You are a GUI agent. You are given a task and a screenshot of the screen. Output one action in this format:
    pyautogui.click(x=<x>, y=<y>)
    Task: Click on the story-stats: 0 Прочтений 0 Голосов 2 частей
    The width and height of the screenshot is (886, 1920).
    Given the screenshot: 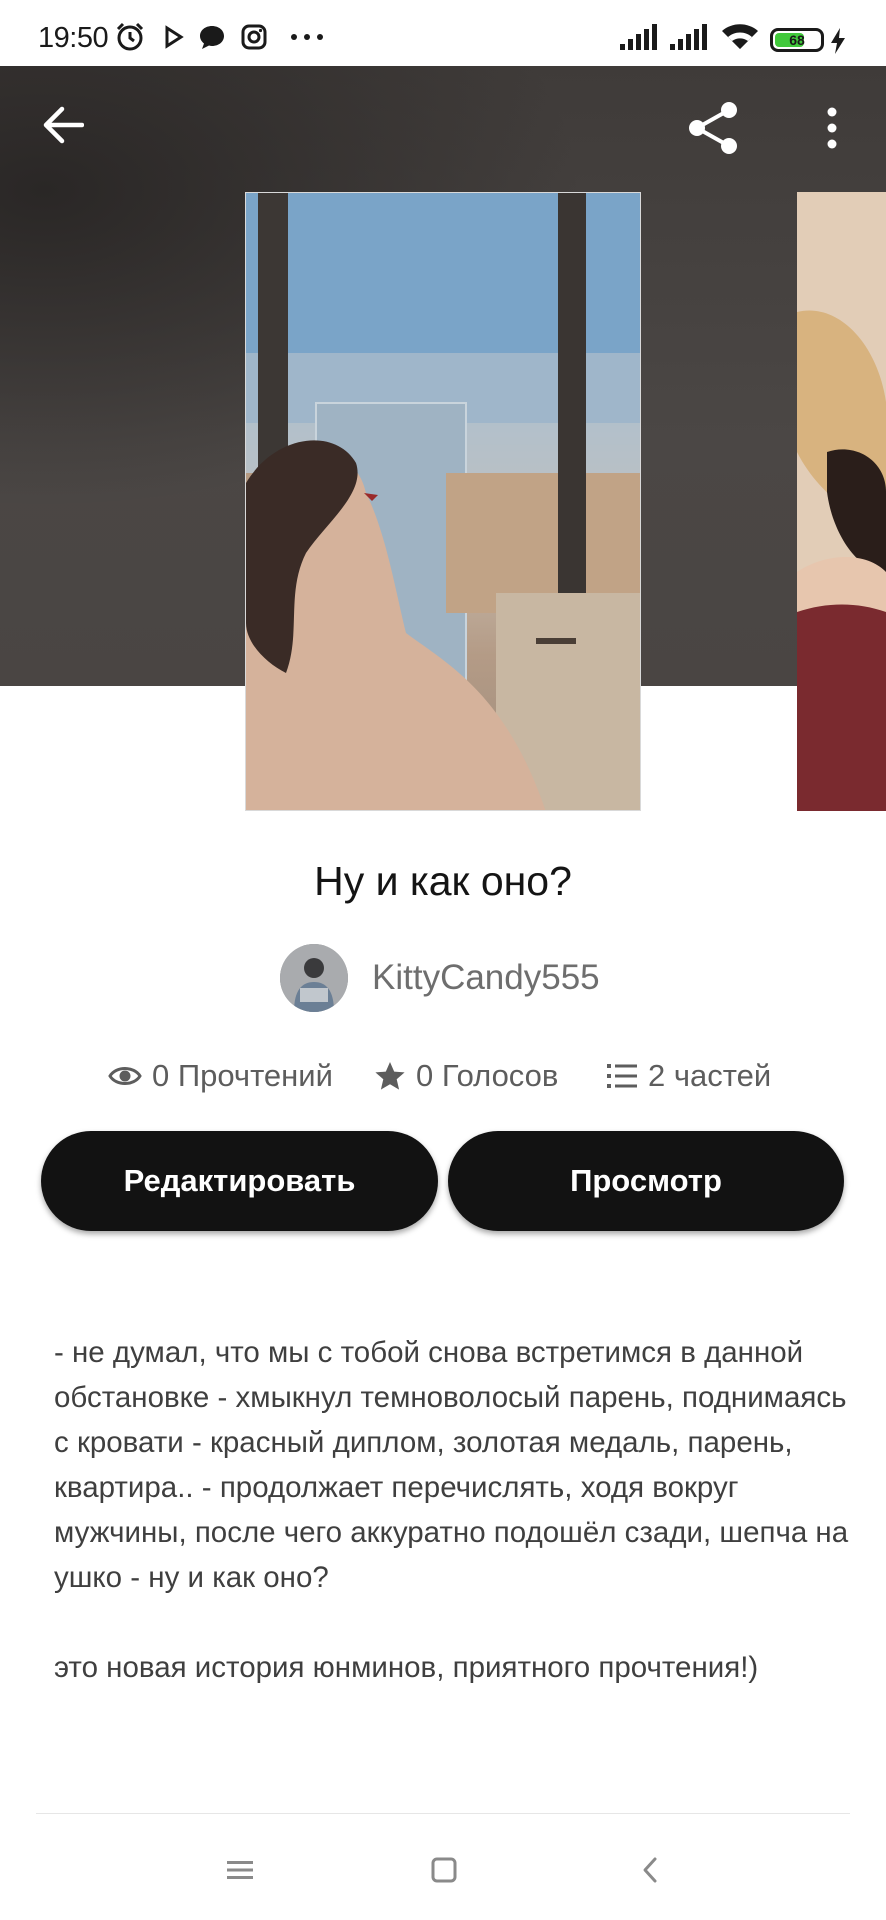 What is the action you would take?
    pyautogui.click(x=443, y=1076)
    